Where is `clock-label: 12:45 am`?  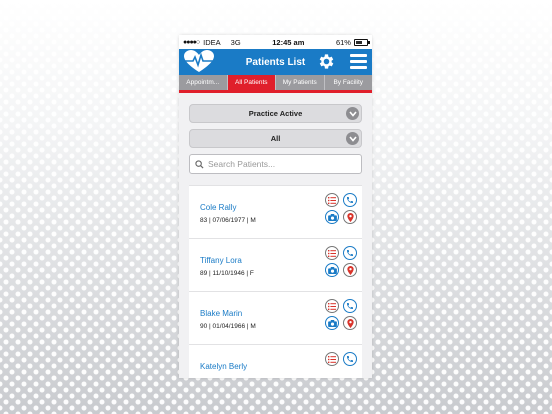 clock-label: 12:45 am is located at coordinates (288, 42).